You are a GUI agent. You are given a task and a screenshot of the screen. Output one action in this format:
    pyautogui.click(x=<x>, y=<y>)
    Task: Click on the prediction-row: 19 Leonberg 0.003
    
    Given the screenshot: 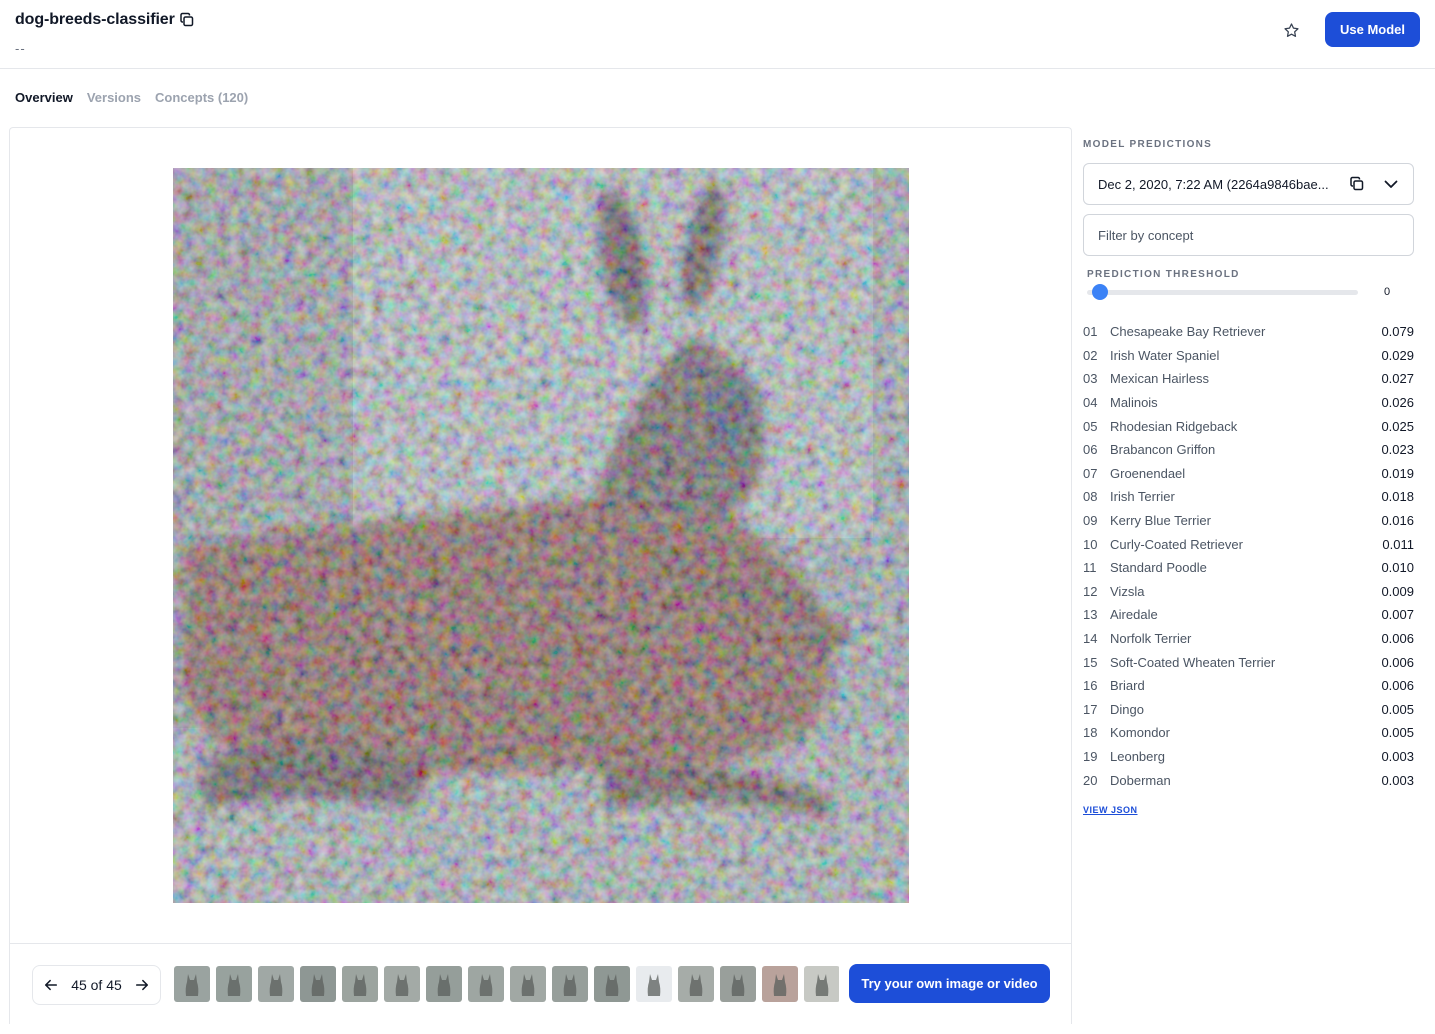 What is the action you would take?
    pyautogui.click(x=1248, y=757)
    